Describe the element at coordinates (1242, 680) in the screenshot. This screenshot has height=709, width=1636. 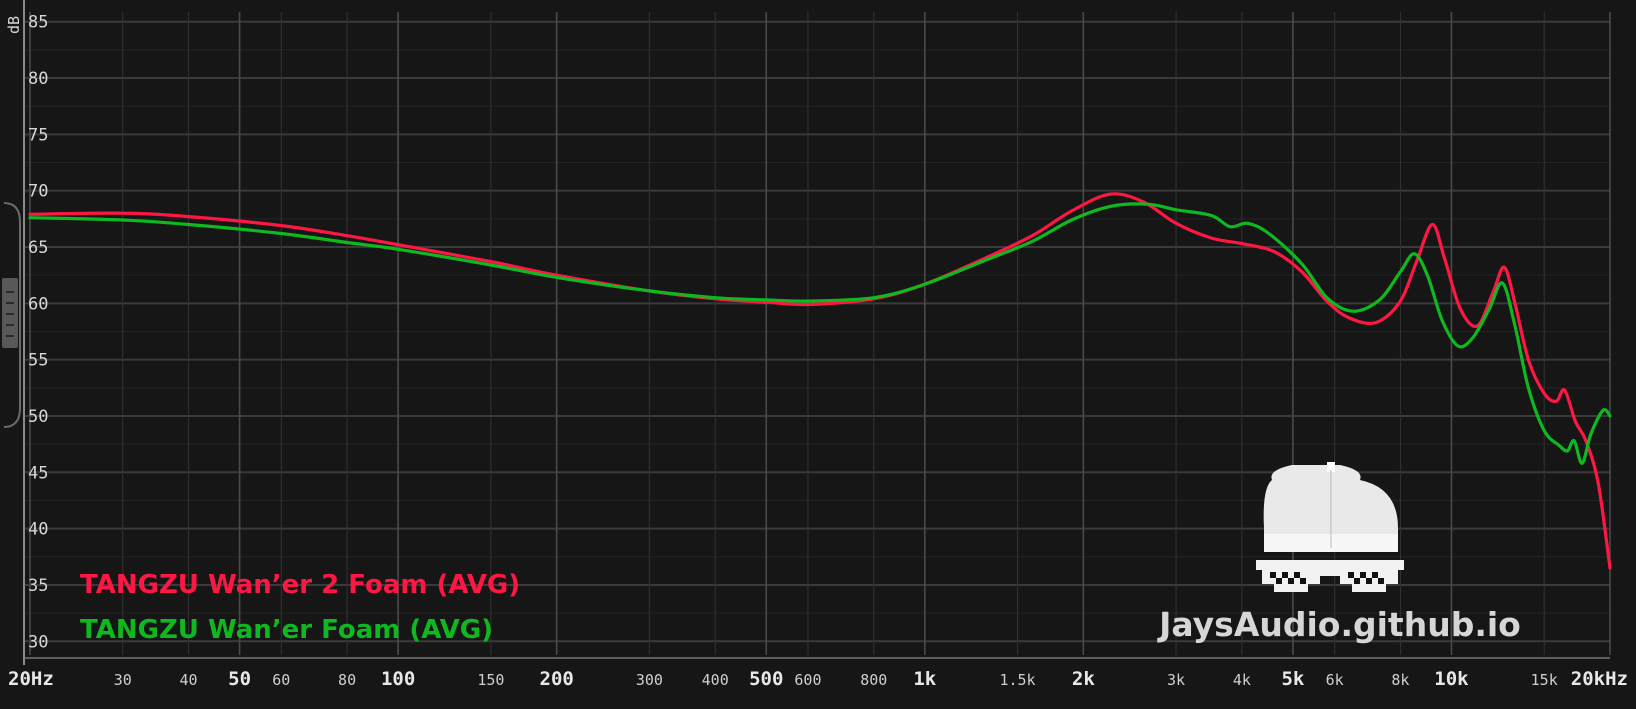
I see `x-tick-label: 4k` at that location.